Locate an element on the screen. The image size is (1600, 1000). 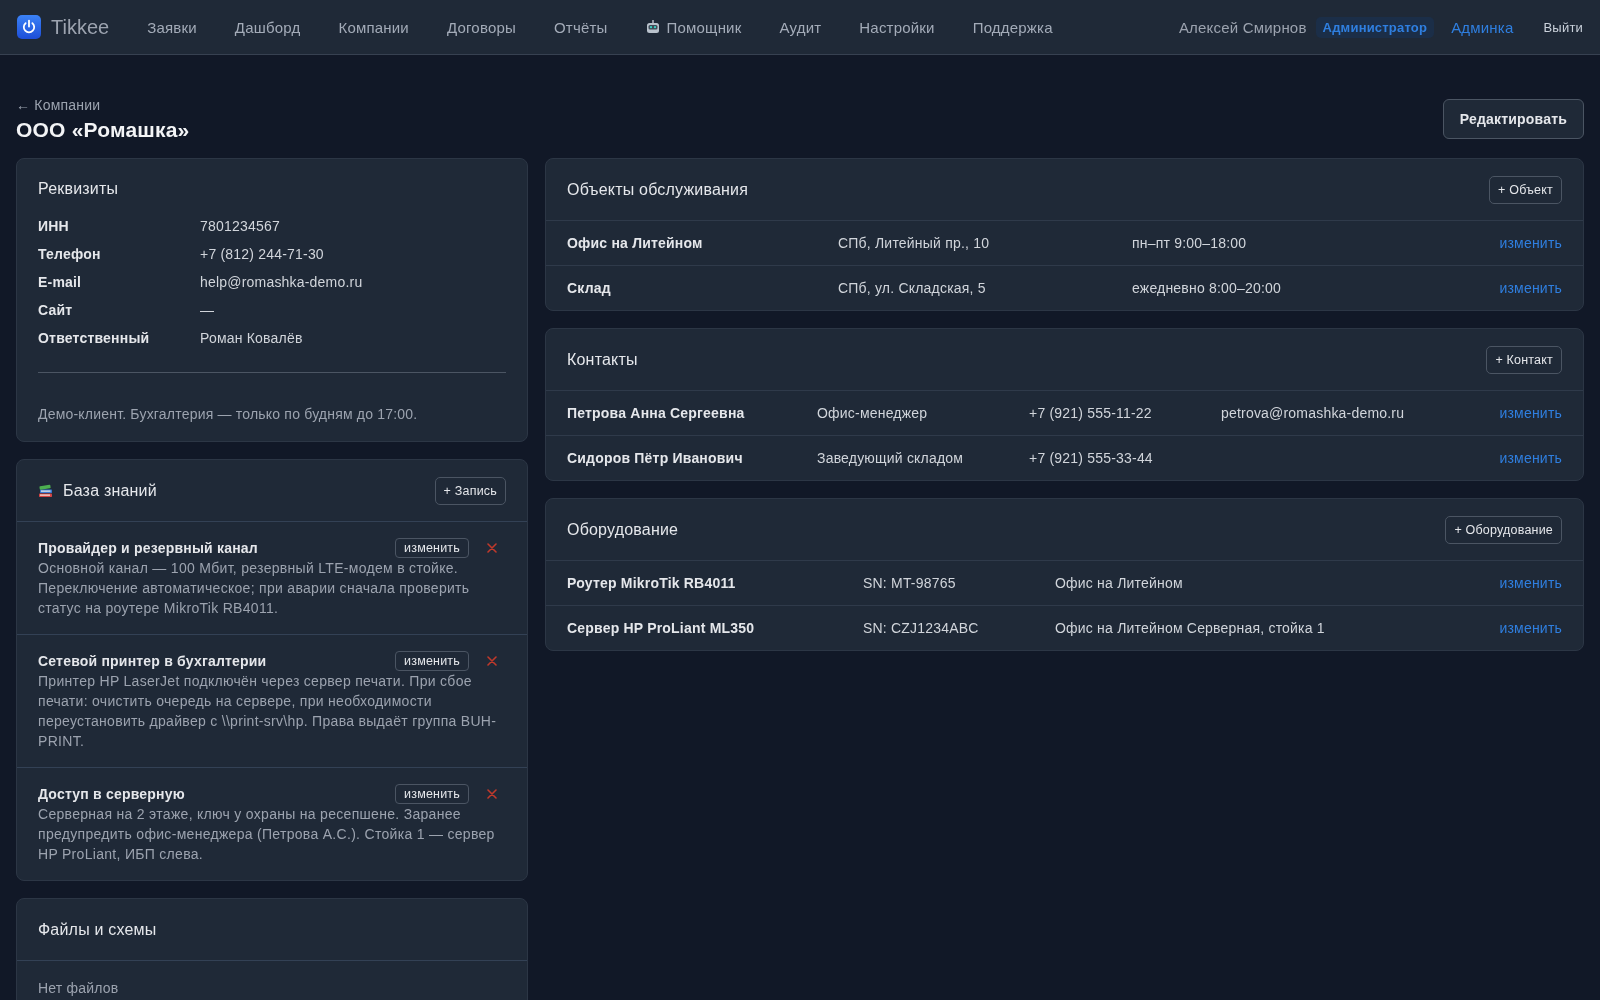
empty-text: Нет файлов is located at coordinates (78, 988).